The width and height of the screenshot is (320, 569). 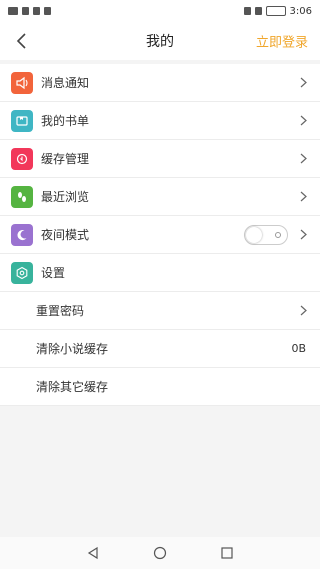 I want to click on menu-item-label: 设置, so click(x=53, y=273).